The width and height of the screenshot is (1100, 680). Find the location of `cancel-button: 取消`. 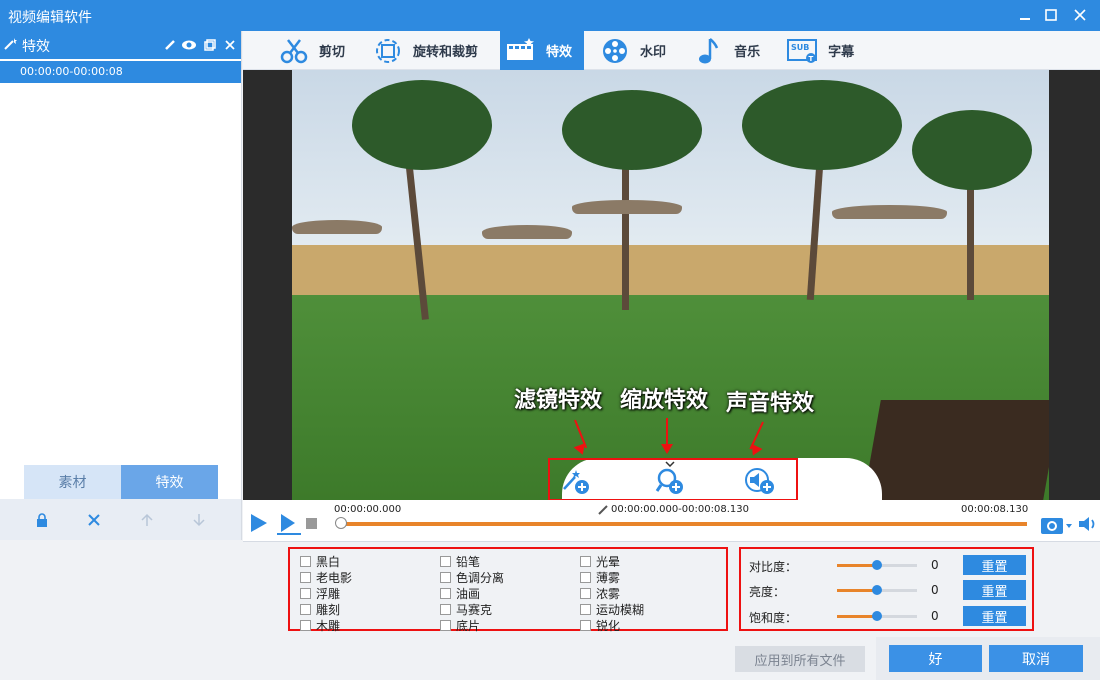

cancel-button: 取消 is located at coordinates (1036, 658).